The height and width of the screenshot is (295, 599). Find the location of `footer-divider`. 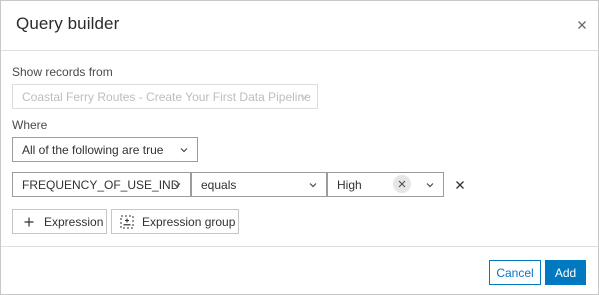

footer-divider is located at coordinates (299, 246).